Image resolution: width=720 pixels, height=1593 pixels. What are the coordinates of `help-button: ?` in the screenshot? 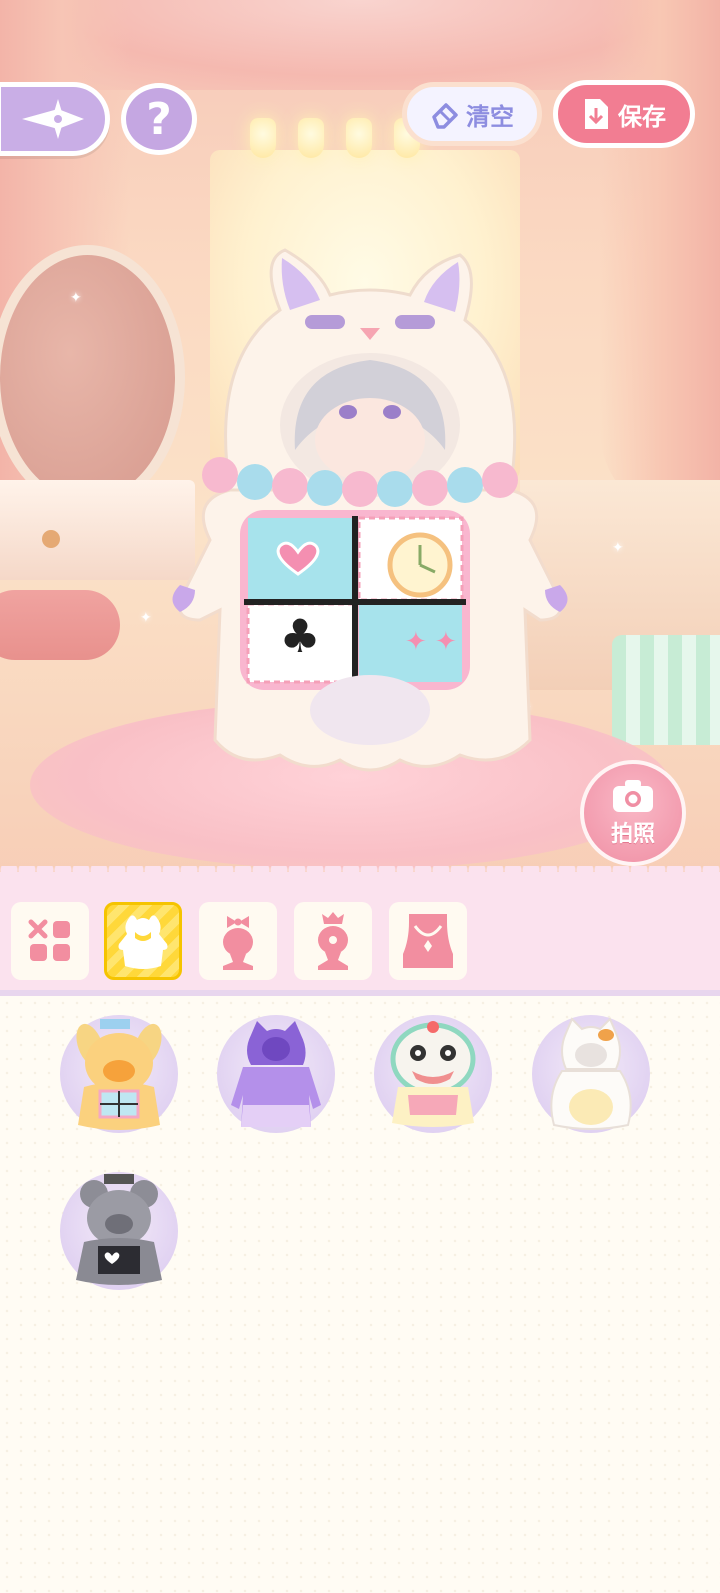 It's located at (159, 119).